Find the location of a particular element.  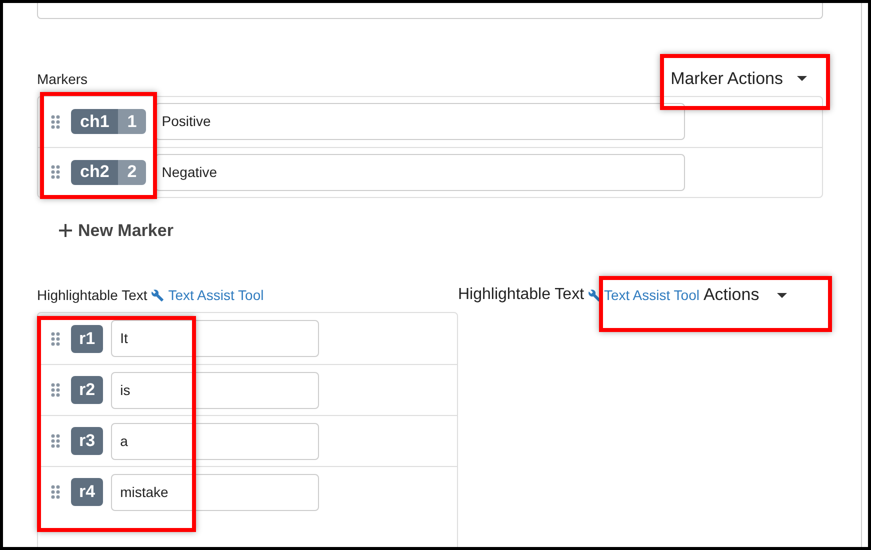

section-title: Markers is located at coordinates (62, 79).